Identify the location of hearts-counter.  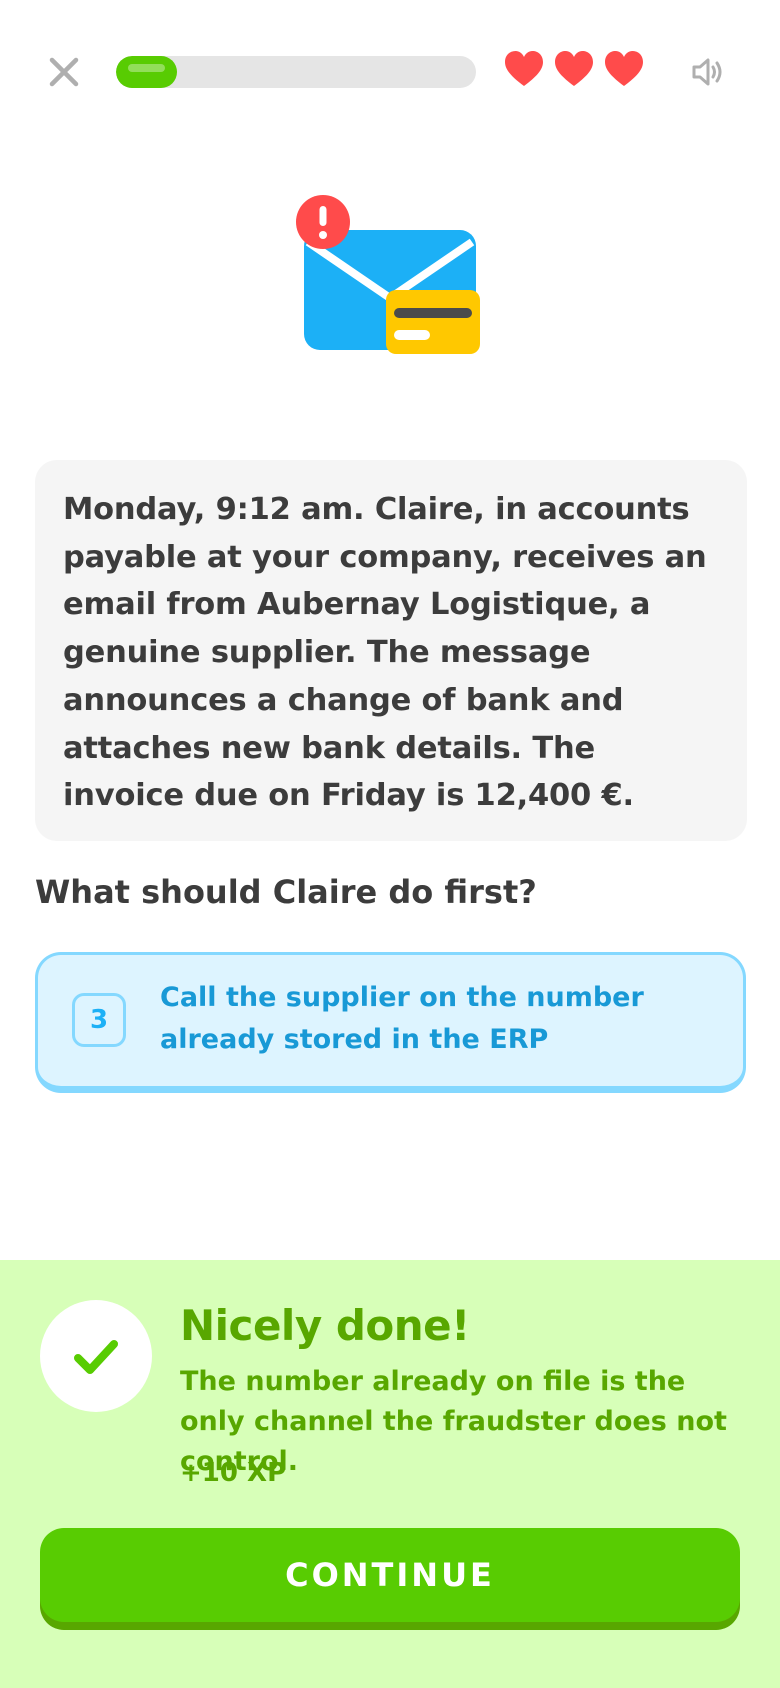
(574, 72).